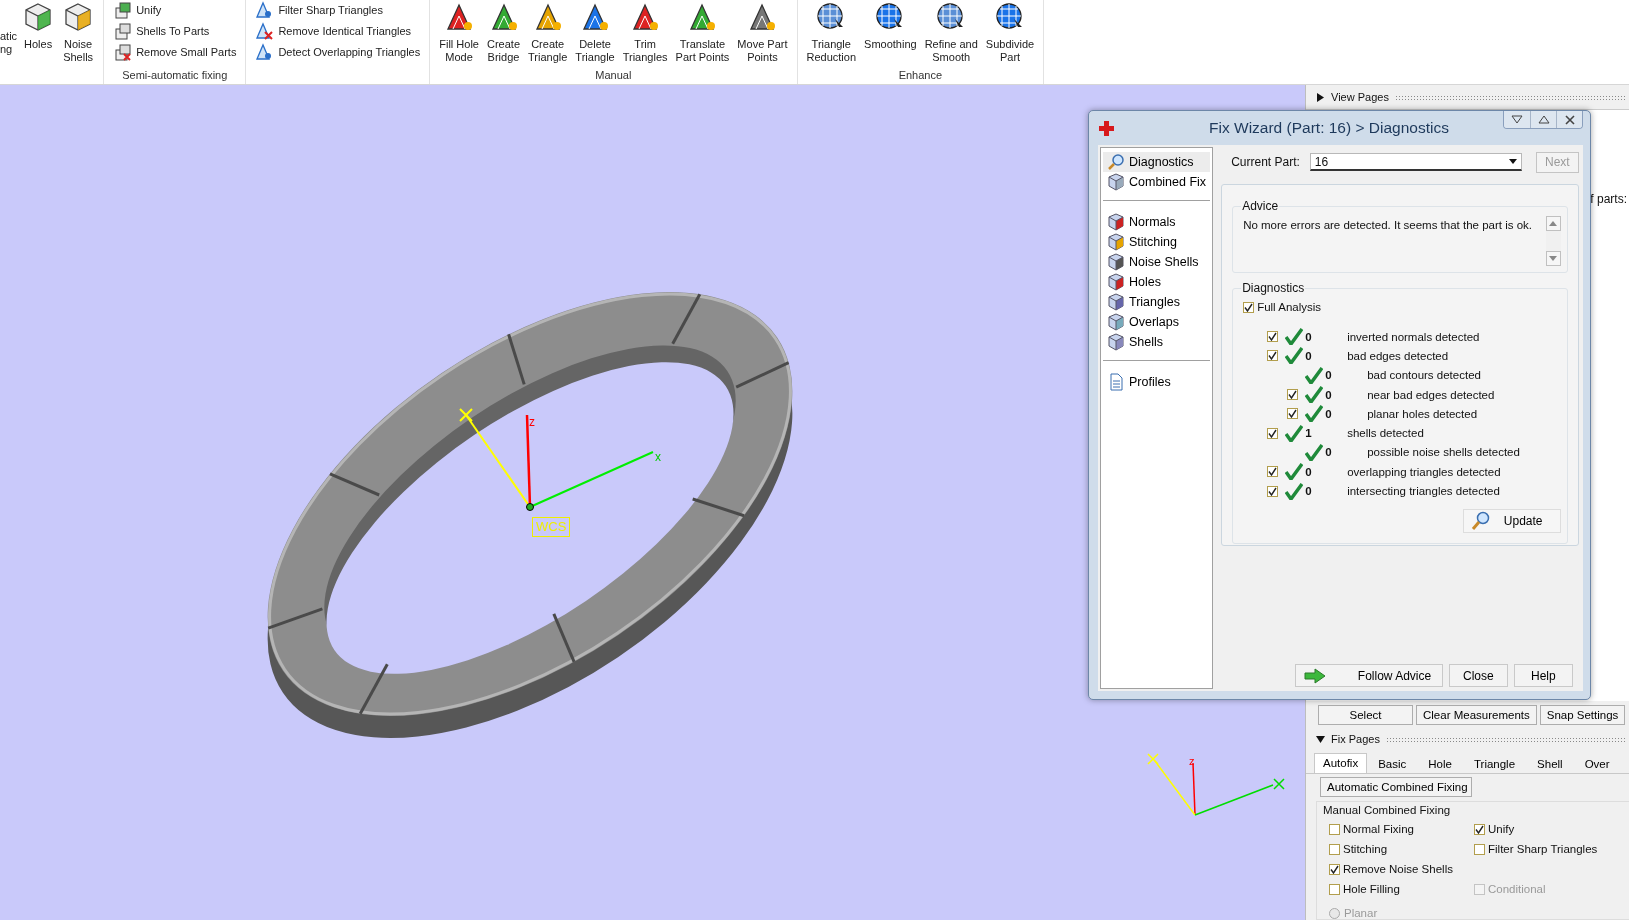 The height and width of the screenshot is (920, 1629). Describe the element at coordinates (1260, 206) in the screenshot. I see `group-title: Advice` at that location.